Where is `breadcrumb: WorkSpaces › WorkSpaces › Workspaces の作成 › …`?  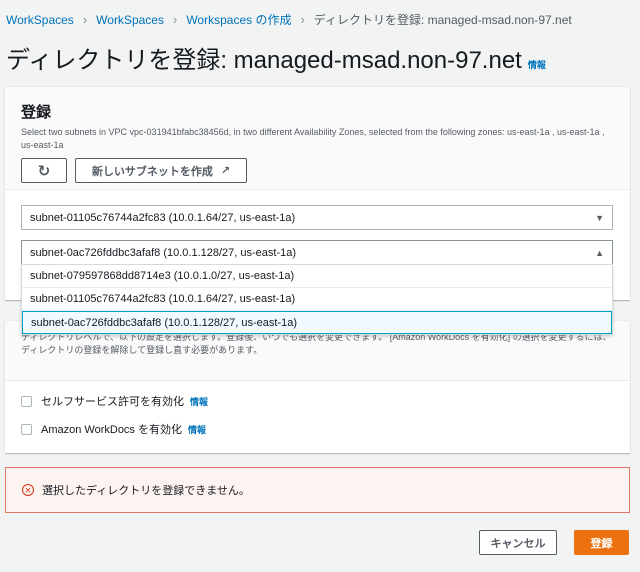 breadcrumb: WorkSpaces › WorkSpaces › Workspaces の作成 › … is located at coordinates (289, 19).